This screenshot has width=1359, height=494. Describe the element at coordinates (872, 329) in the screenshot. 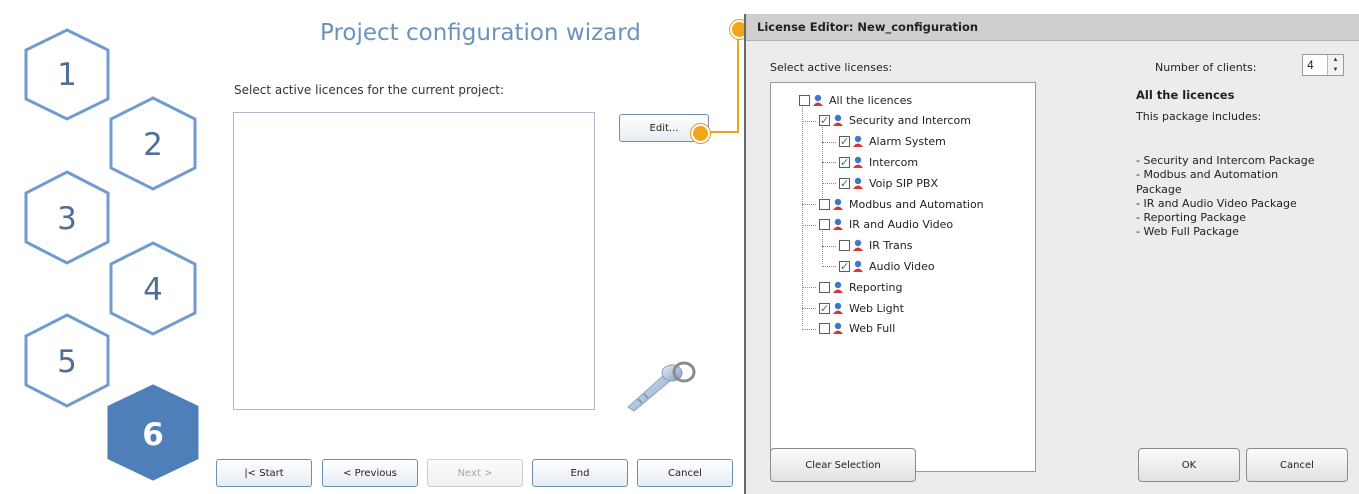

I see `tree-node-label: Web Full` at that location.